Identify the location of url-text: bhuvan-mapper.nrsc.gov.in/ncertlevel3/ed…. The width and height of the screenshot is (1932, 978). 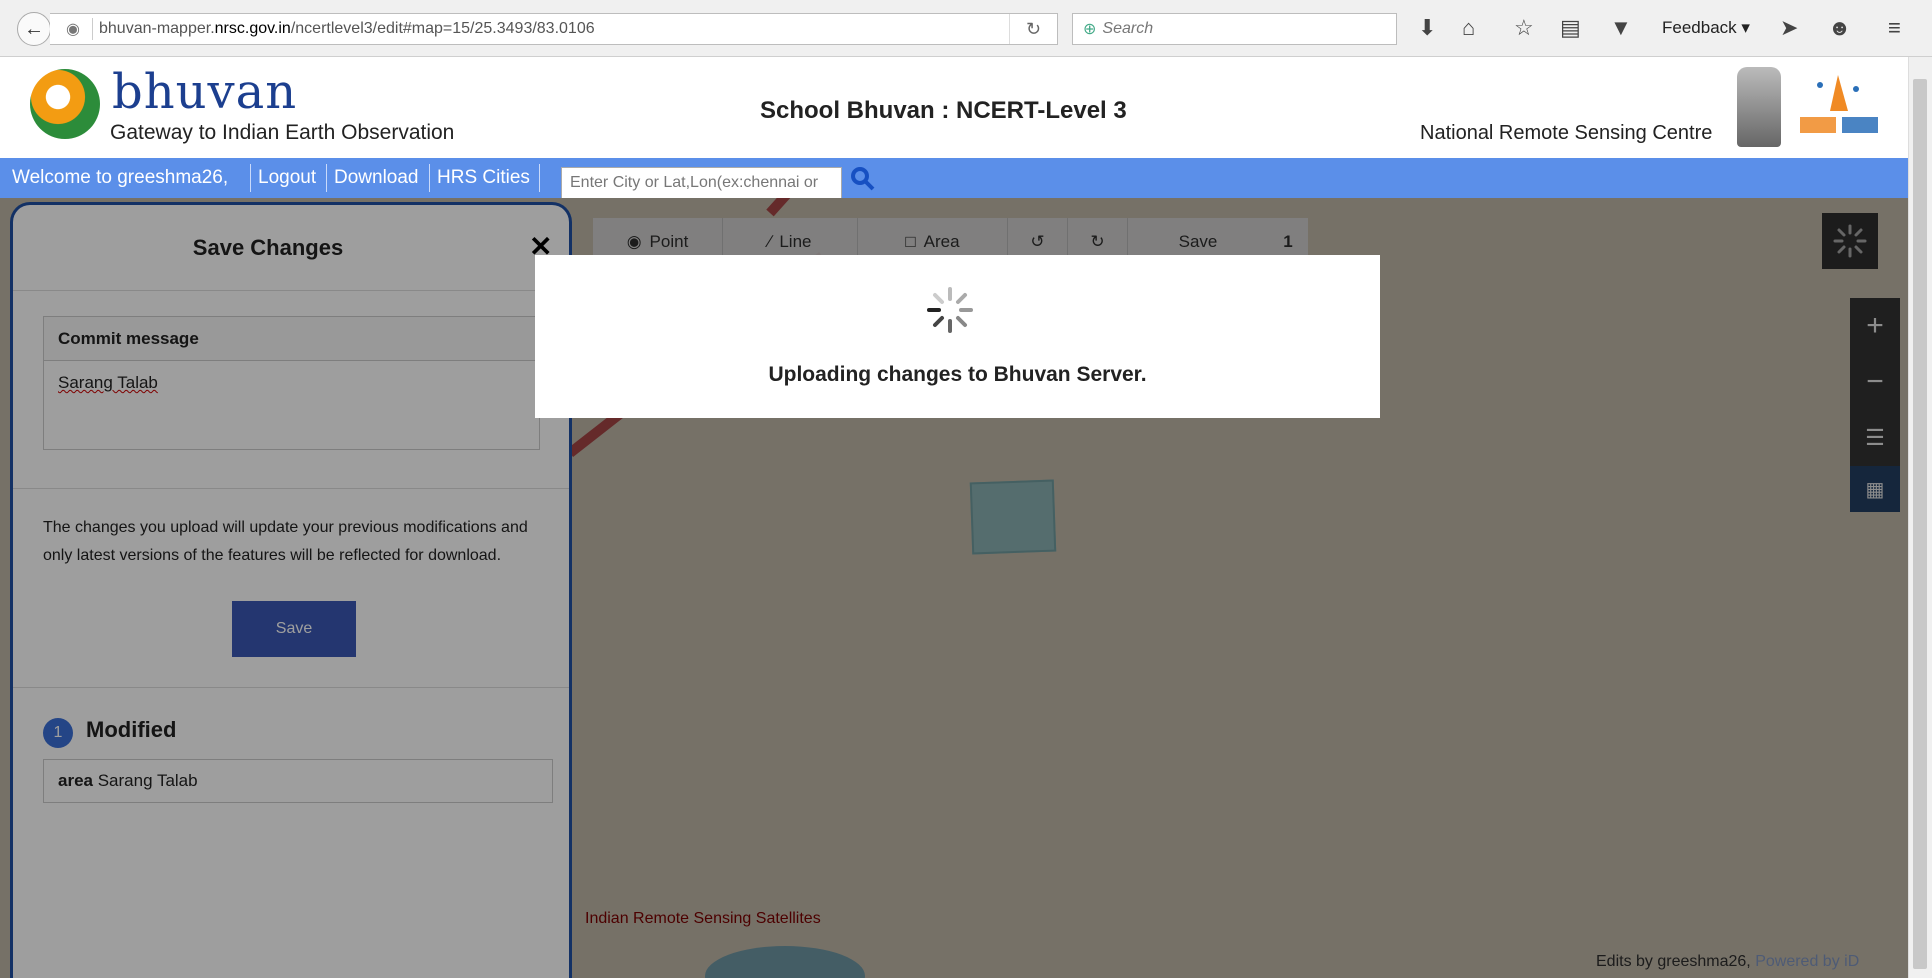
(347, 28).